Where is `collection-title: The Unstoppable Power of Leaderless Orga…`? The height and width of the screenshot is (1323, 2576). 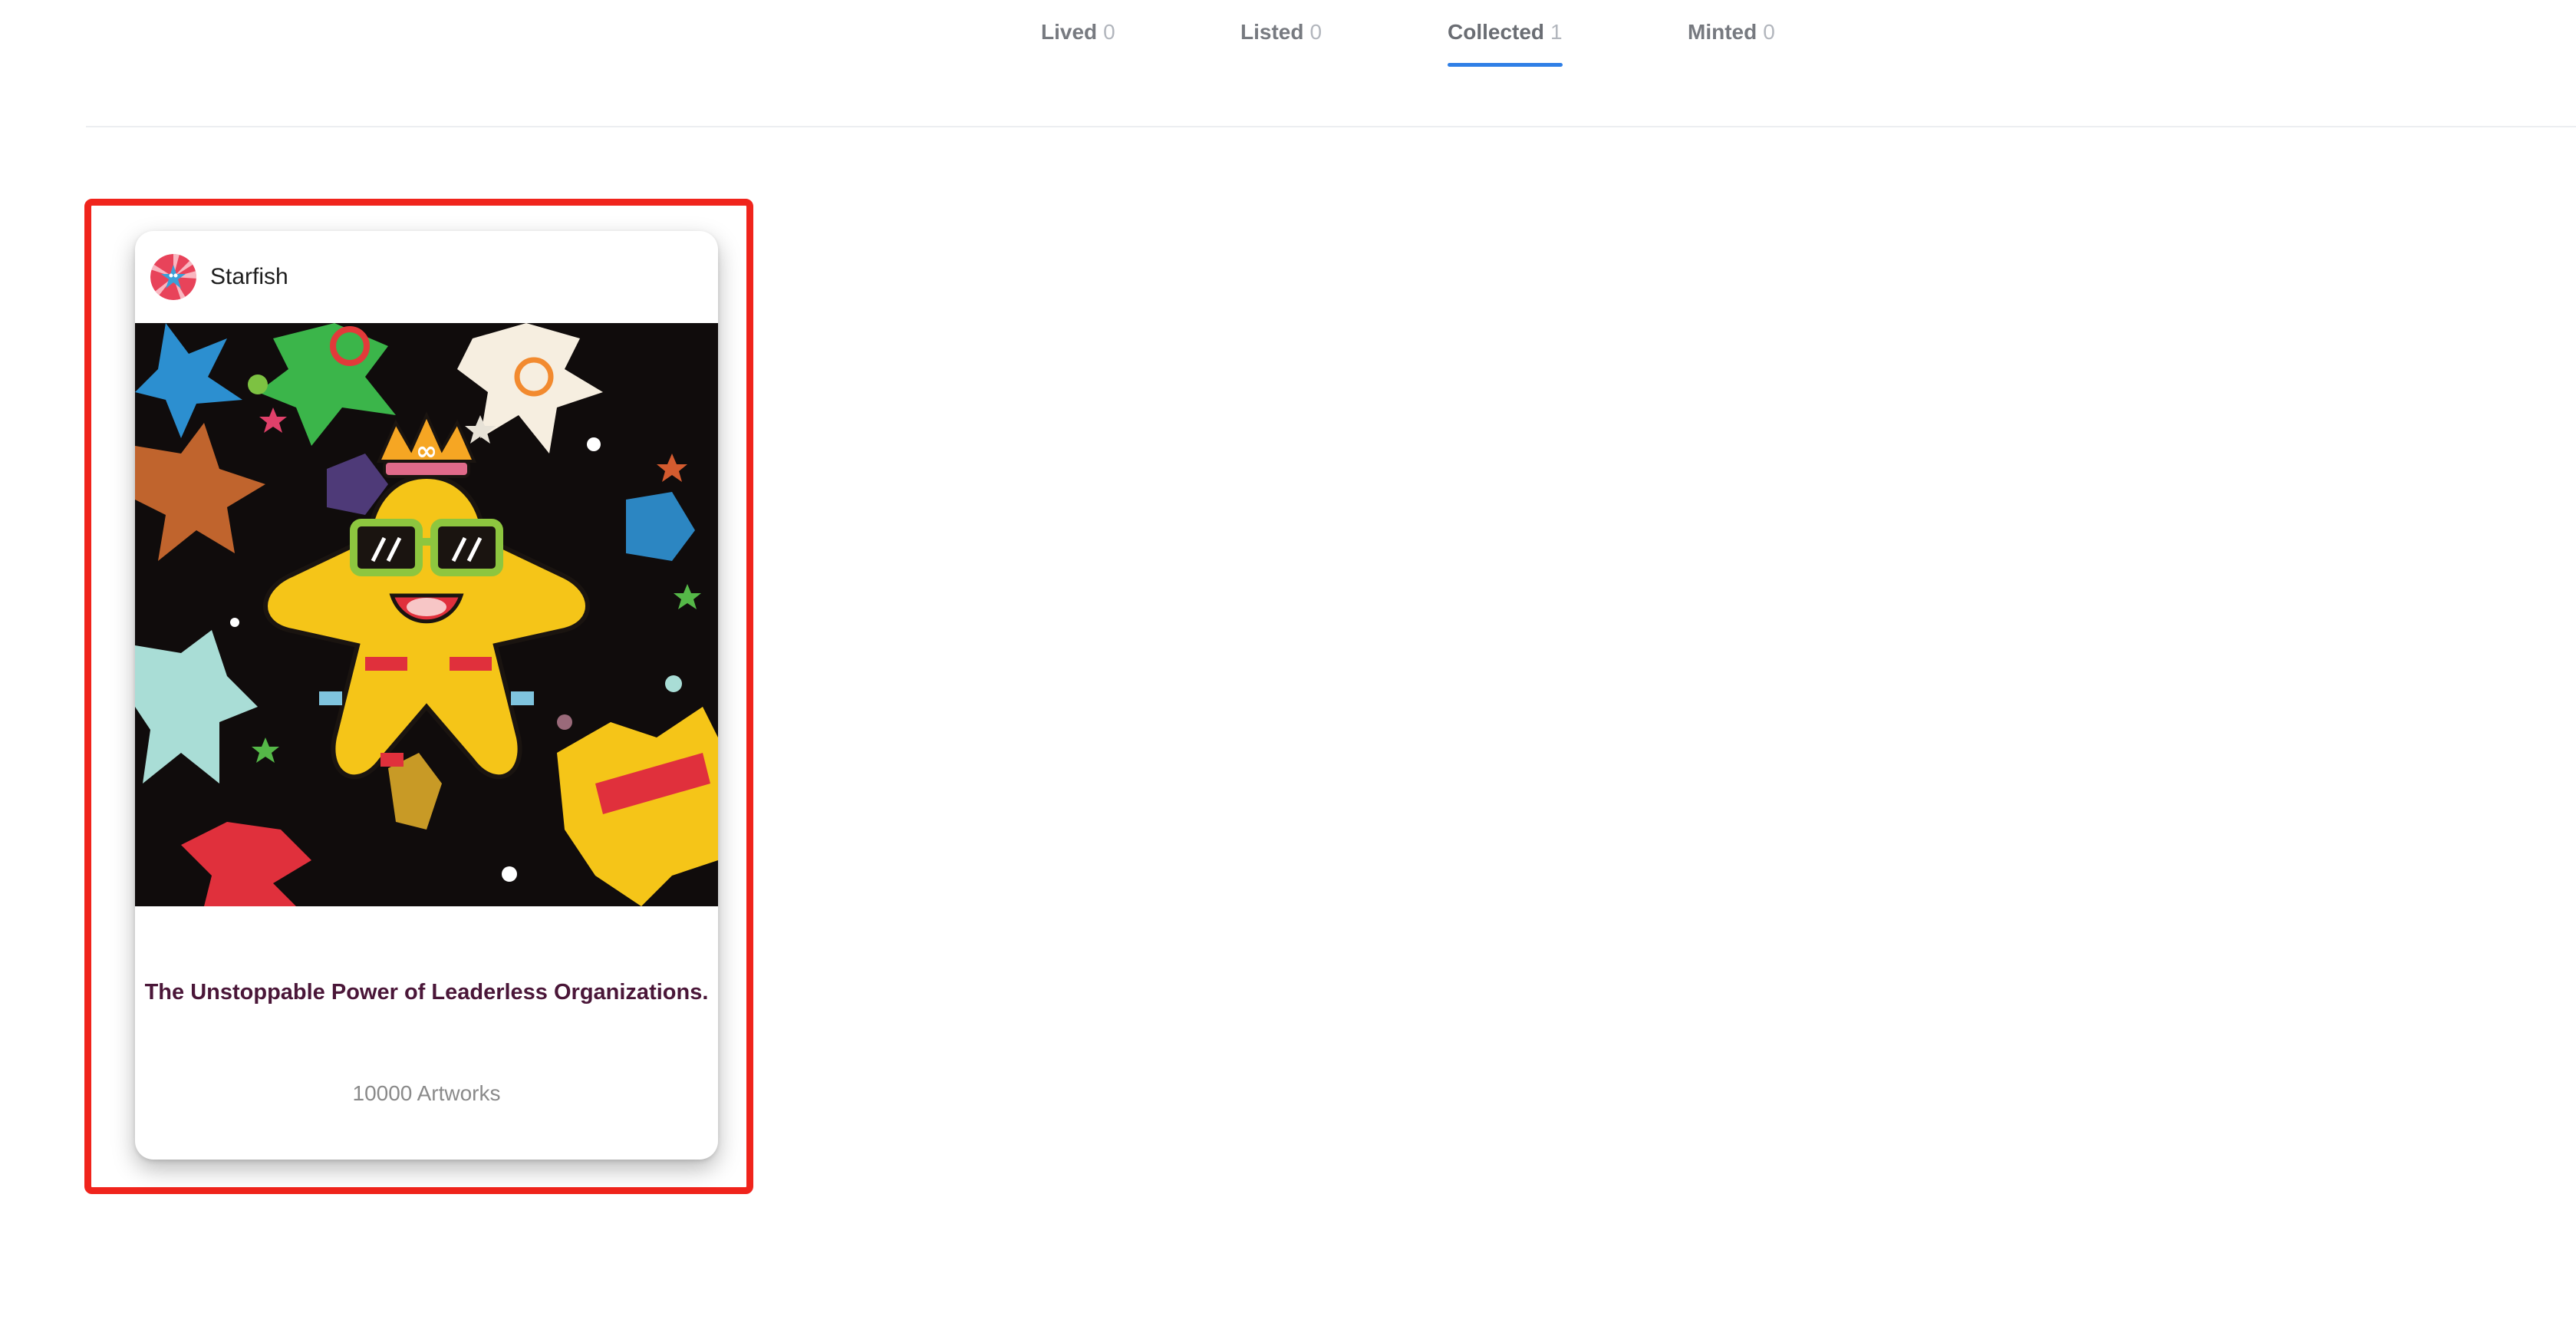 collection-title: The Unstoppable Power of Leaderless Orga… is located at coordinates (426, 992).